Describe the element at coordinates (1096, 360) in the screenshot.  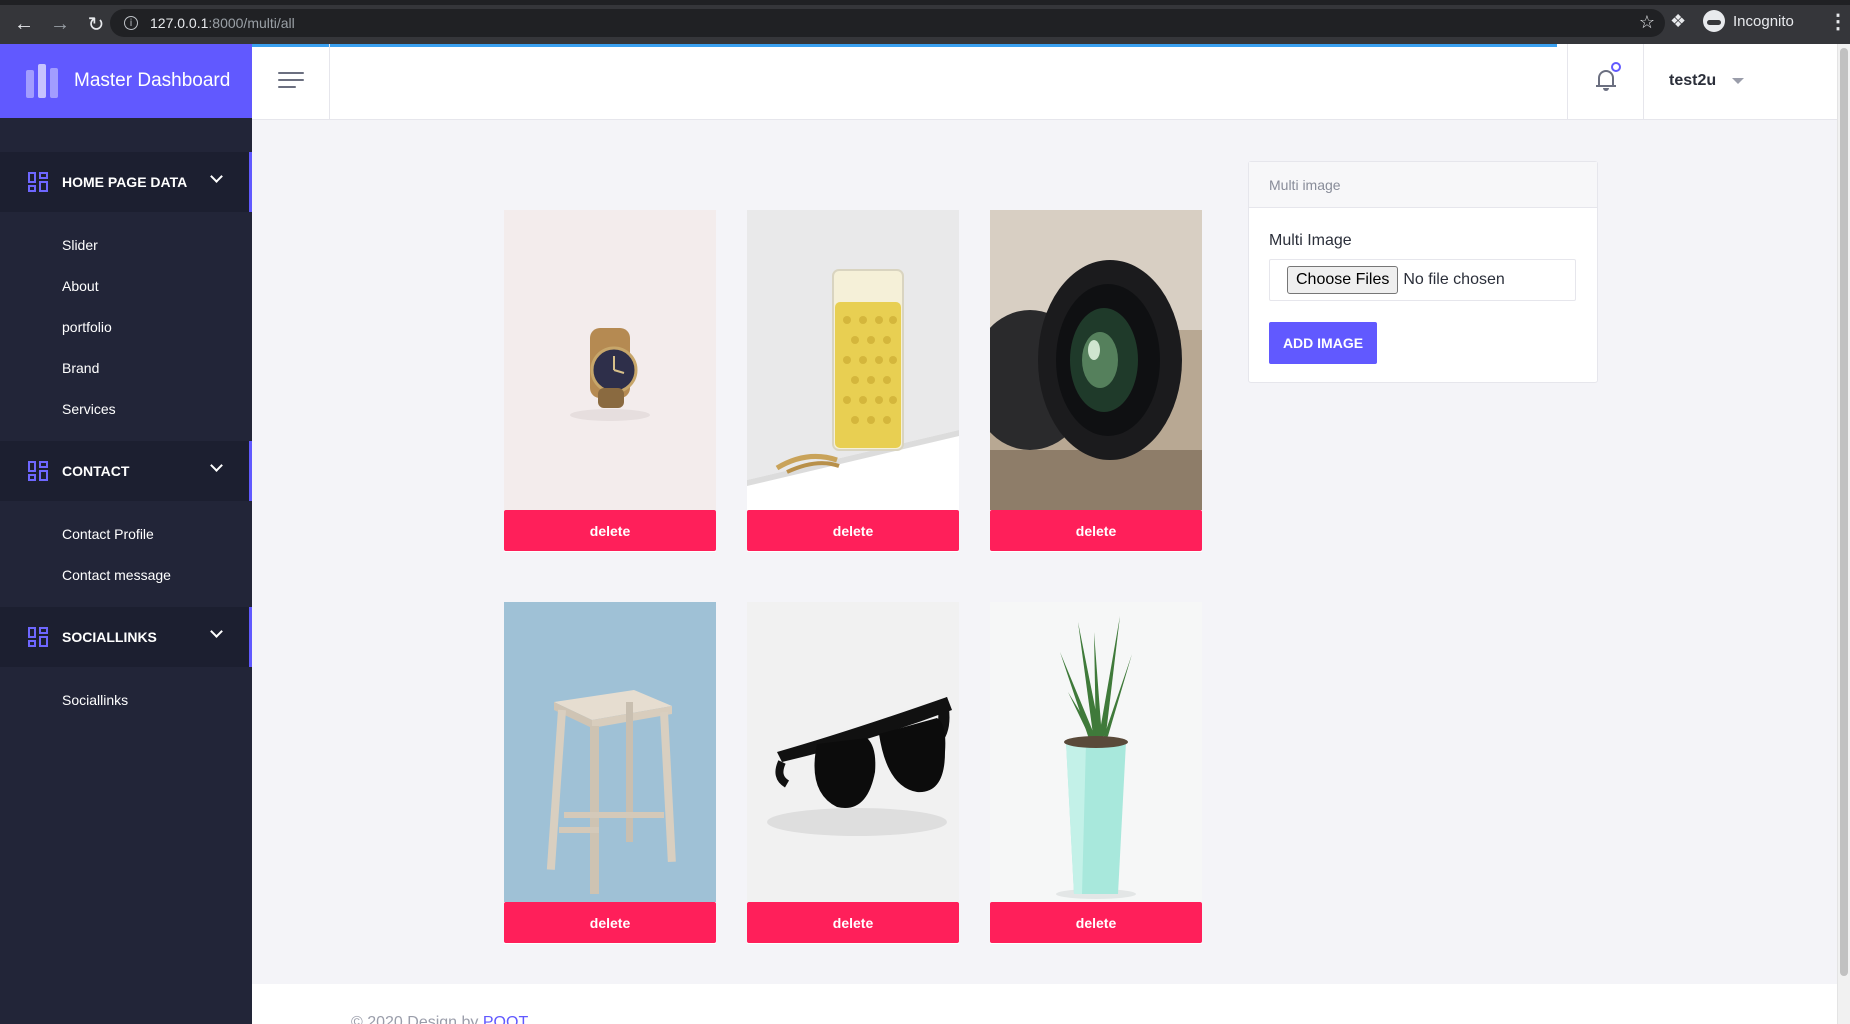
I see `image-camera-lens` at that location.